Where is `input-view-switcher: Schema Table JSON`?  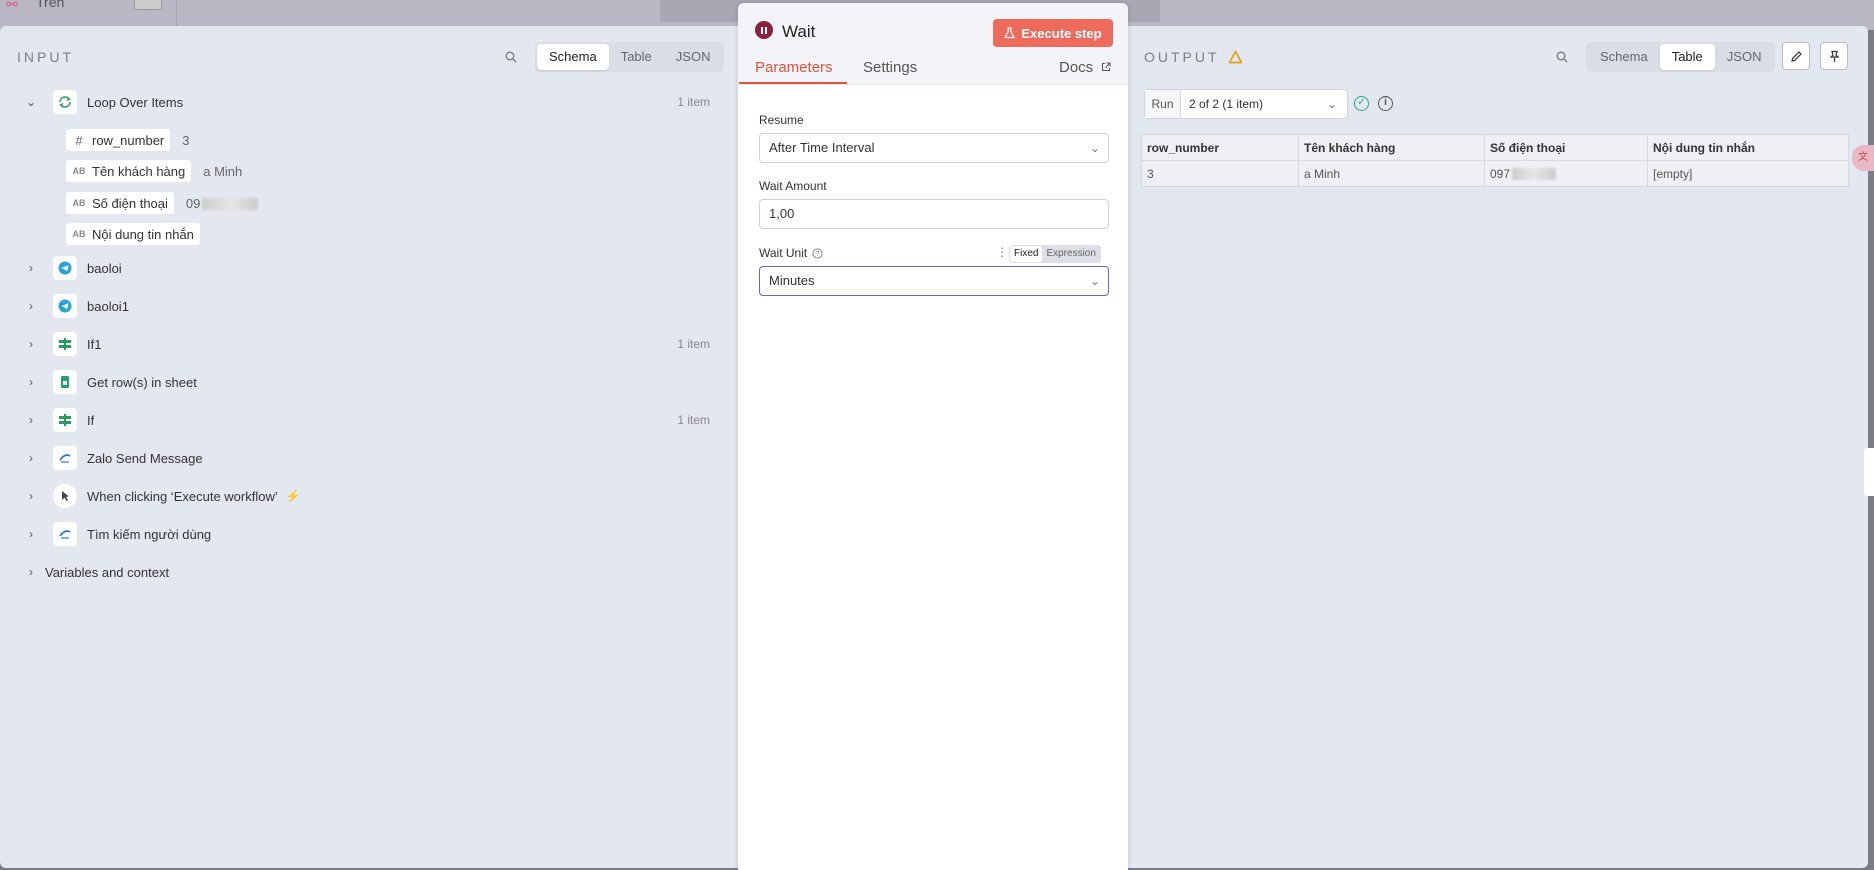
input-view-switcher: Schema Table JSON is located at coordinates (630, 57).